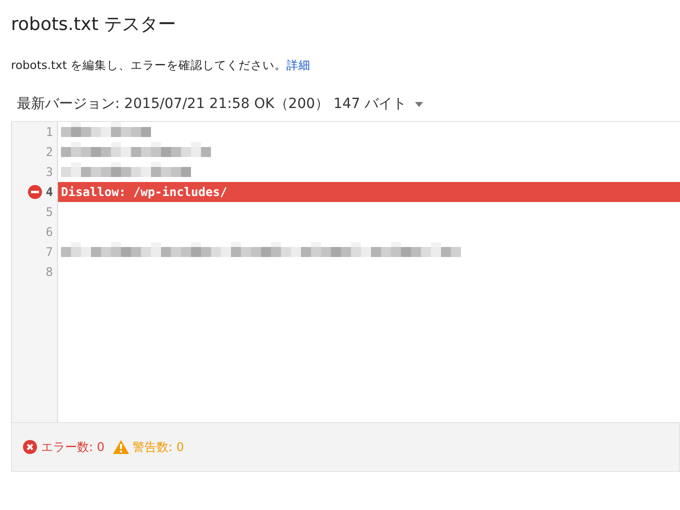 The width and height of the screenshot is (680, 510). I want to click on error-count: エラー数: 0, so click(72, 447).